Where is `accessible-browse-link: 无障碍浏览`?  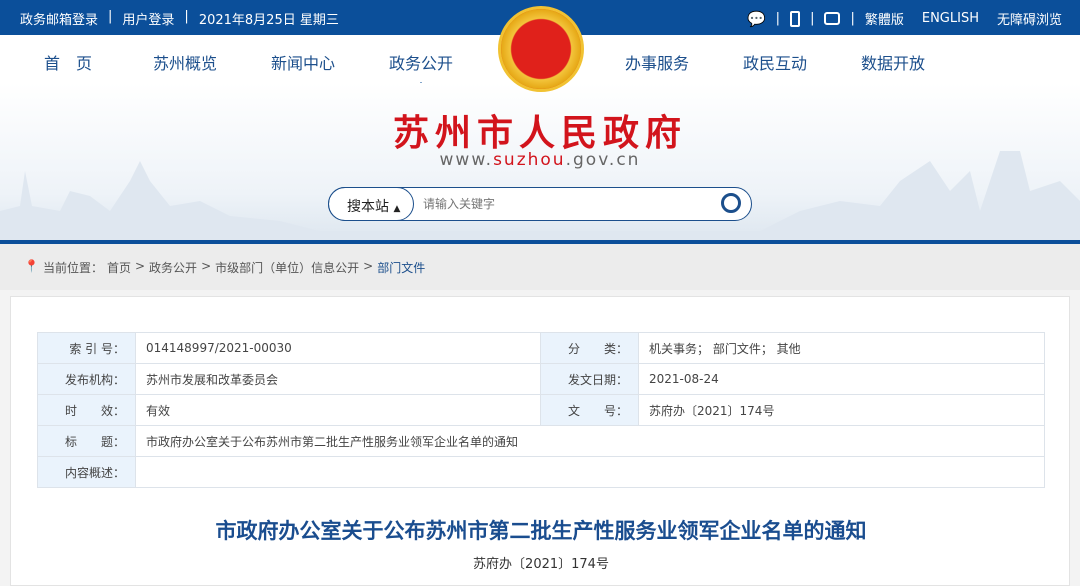
accessible-browse-link: 无障碍浏览 is located at coordinates (1029, 18).